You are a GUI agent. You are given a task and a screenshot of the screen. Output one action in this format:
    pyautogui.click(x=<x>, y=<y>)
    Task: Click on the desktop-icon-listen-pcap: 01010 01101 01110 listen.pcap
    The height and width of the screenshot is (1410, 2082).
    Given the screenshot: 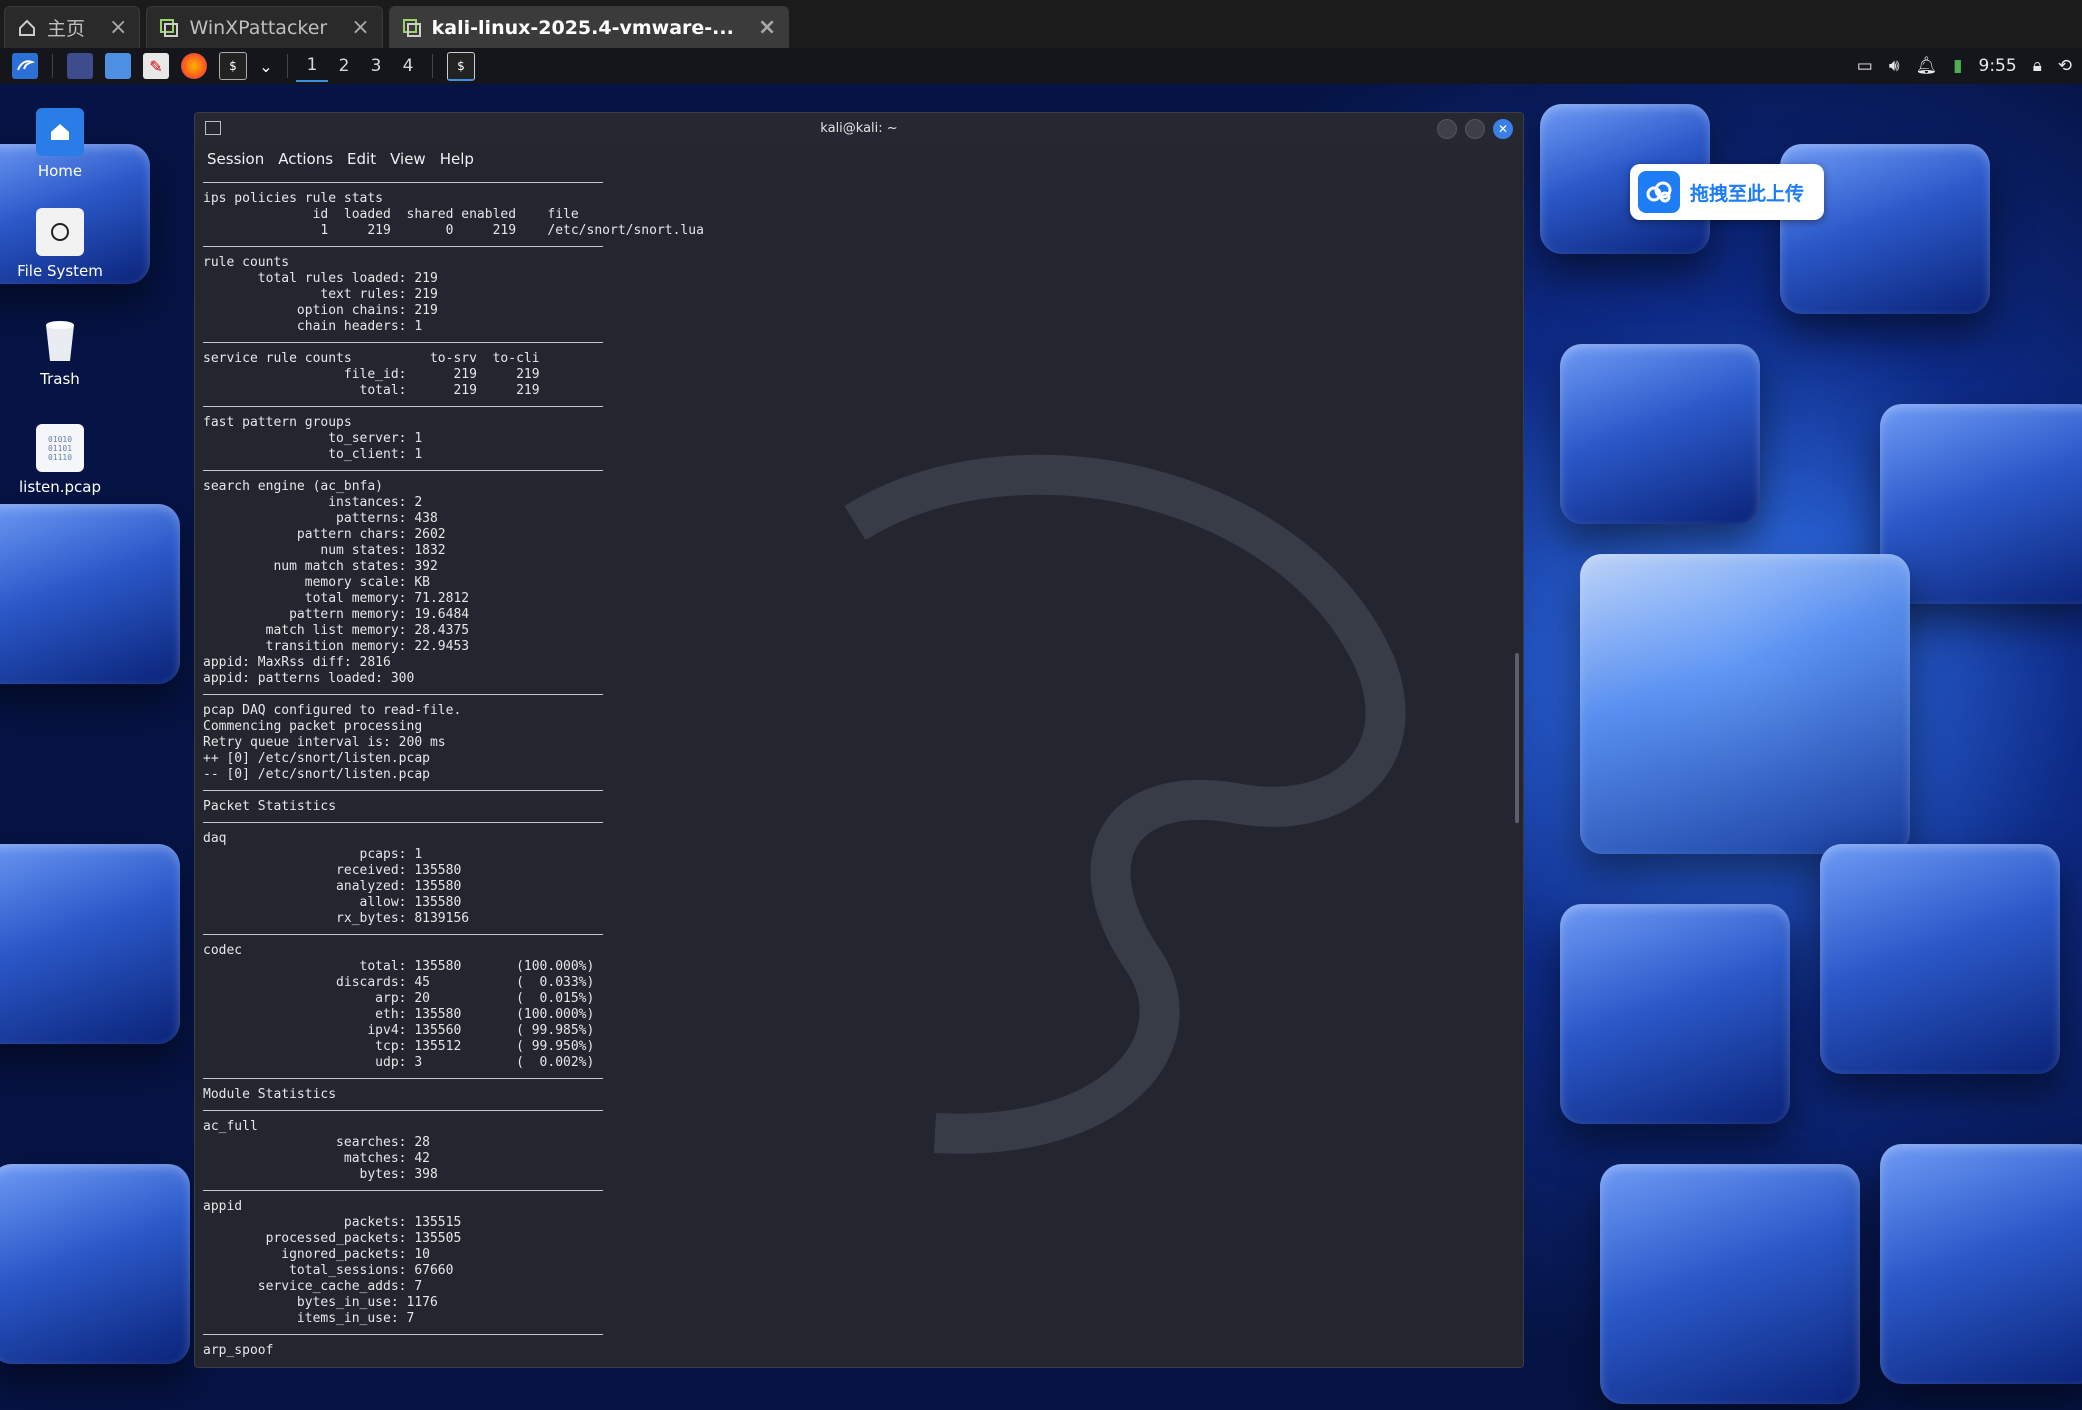 What is the action you would take?
    pyautogui.click(x=60, y=460)
    